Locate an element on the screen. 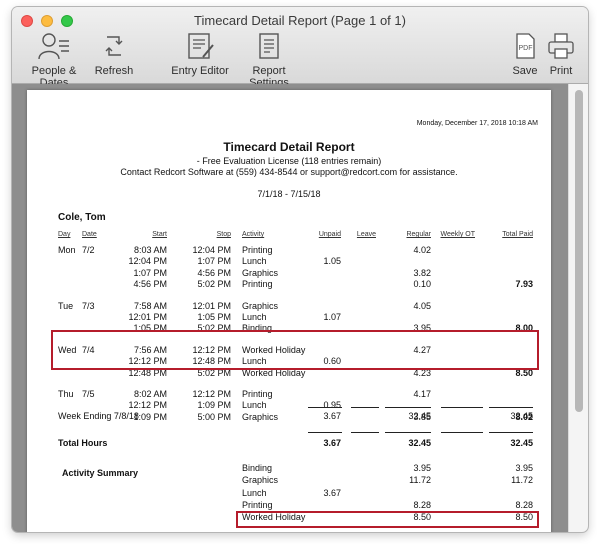  entry-editor-icon is located at coordinates (201, 46).